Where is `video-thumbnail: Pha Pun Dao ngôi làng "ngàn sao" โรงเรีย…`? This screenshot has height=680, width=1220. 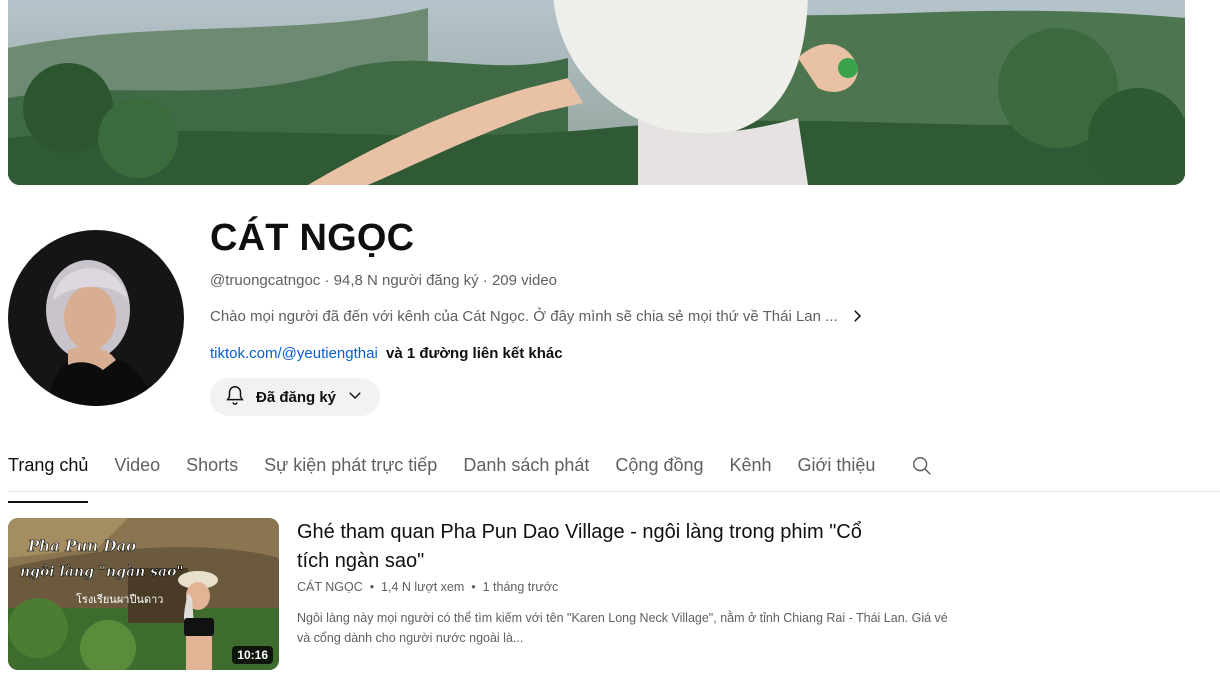
video-thumbnail: Pha Pun Dao ngôi làng "ngàn sao" โรงเรีย… is located at coordinates (143, 594).